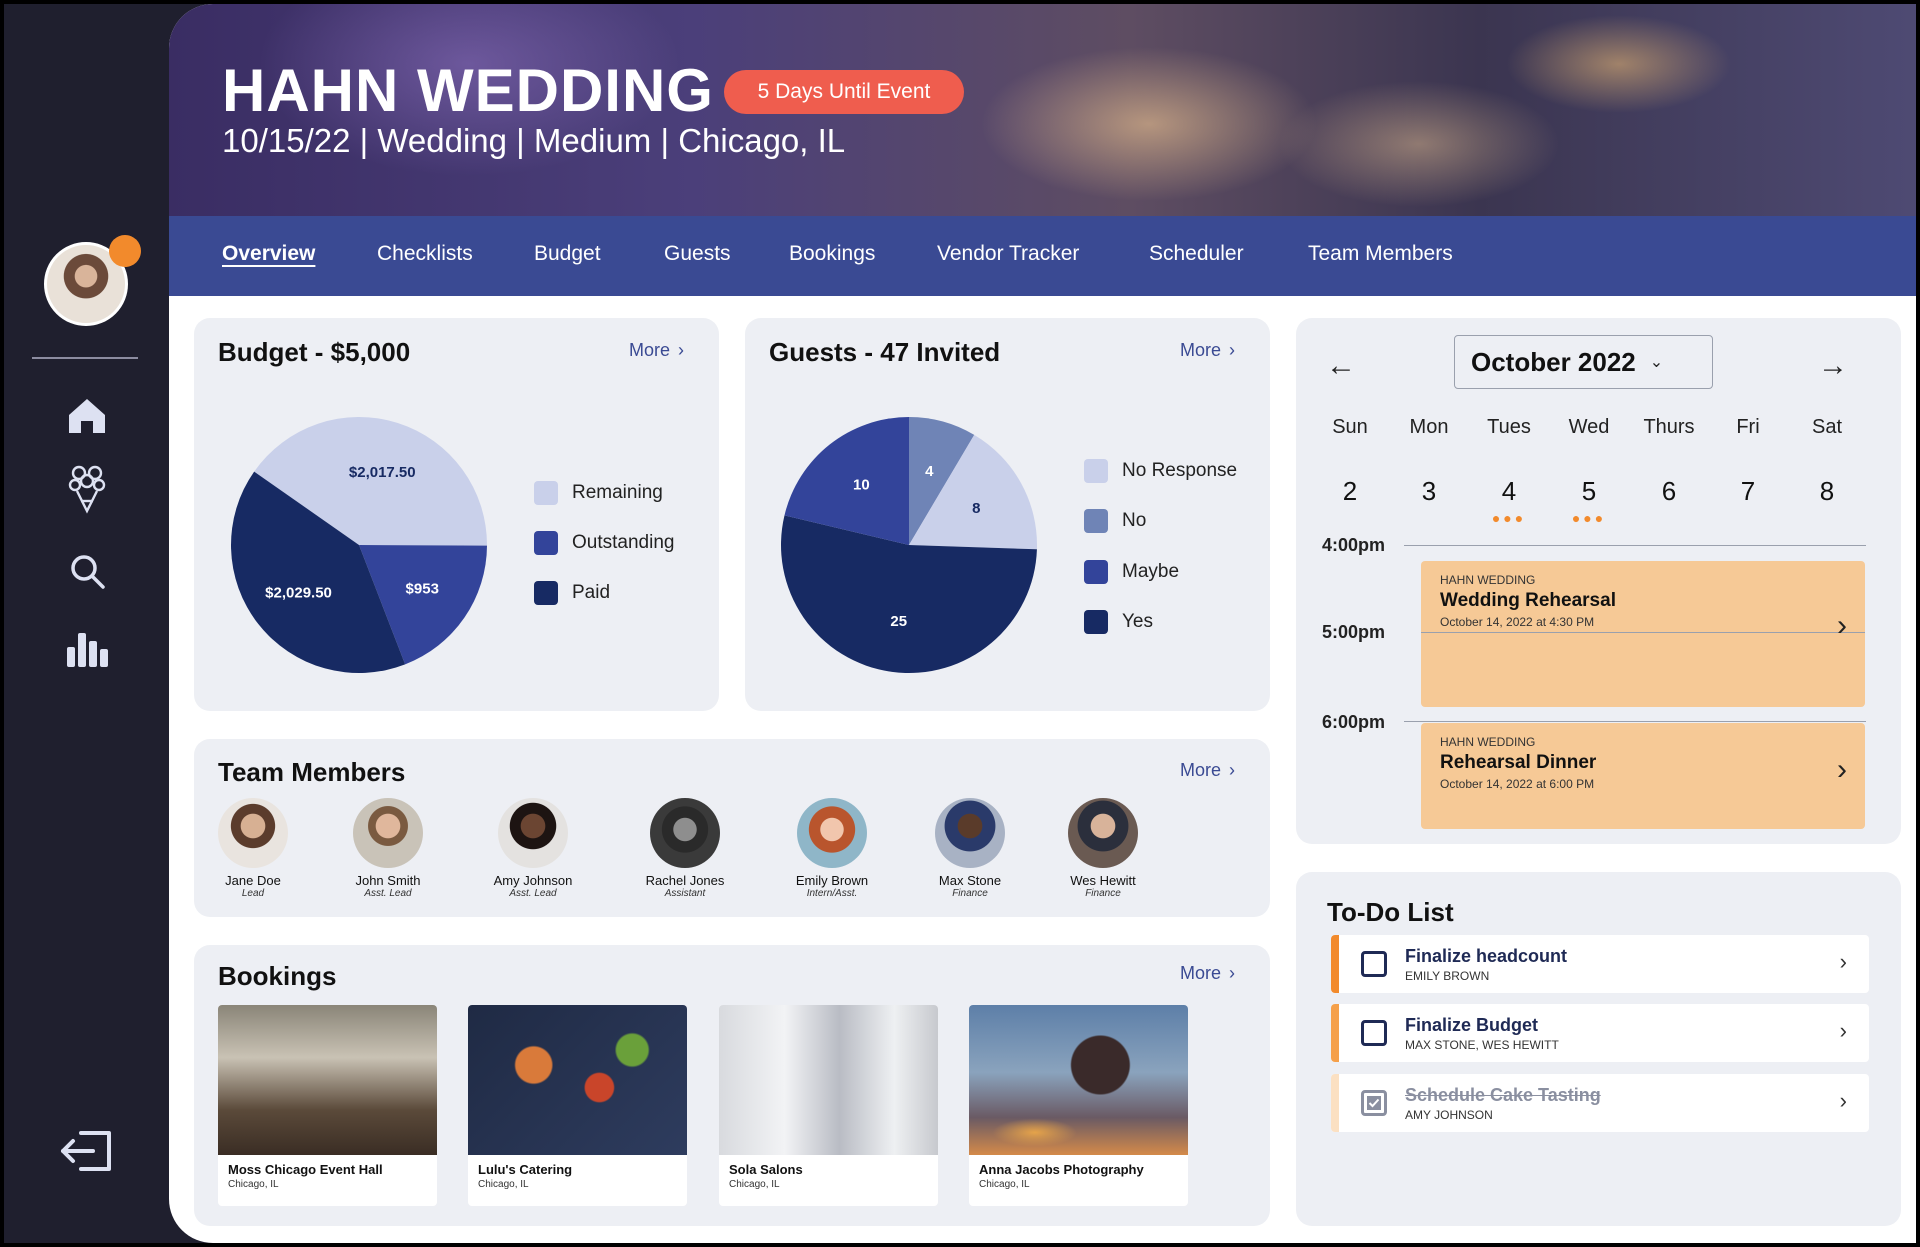 Image resolution: width=1920 pixels, height=1247 pixels. What do you see at coordinates (388, 848) in the screenshot?
I see `team-member: John Smith Asst. Lead` at bounding box center [388, 848].